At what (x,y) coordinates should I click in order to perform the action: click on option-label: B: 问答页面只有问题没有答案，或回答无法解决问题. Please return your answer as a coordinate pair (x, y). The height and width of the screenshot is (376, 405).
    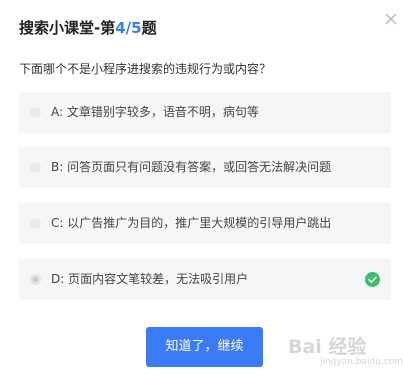
    Looking at the image, I should click on (191, 167).